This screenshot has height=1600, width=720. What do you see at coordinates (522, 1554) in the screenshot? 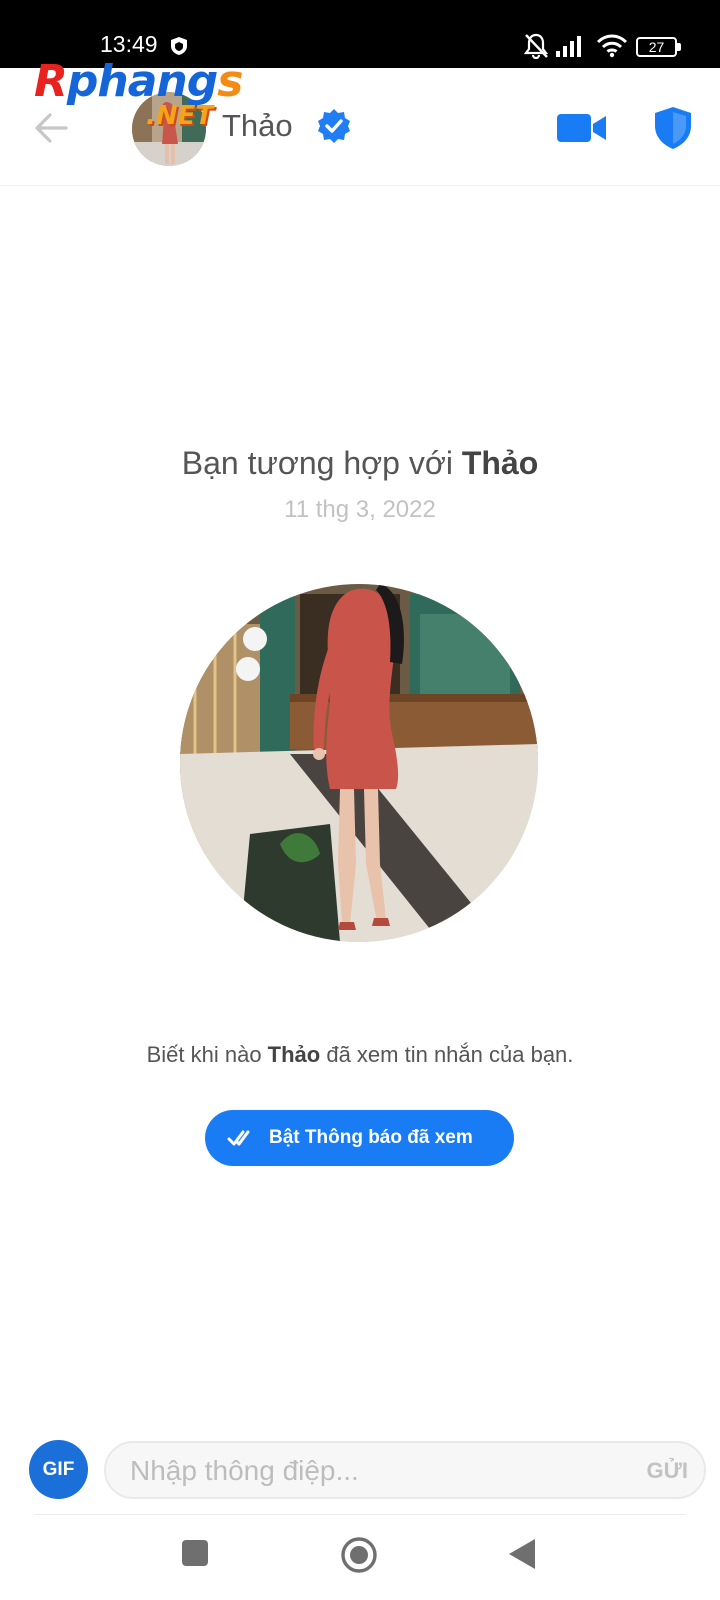
I see `back-triangle-icon` at bounding box center [522, 1554].